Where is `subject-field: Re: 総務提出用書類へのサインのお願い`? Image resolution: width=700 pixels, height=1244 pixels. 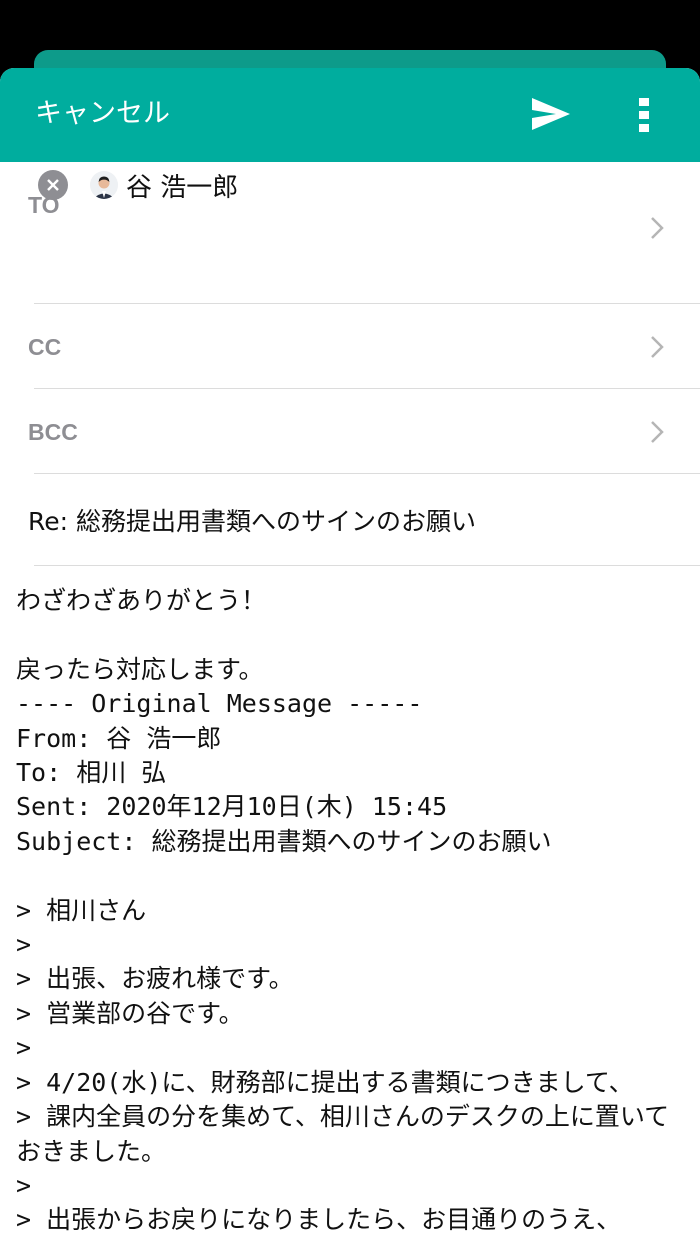
subject-field: Re: 総務提出用書類へのサインのお願い is located at coordinates (350, 520).